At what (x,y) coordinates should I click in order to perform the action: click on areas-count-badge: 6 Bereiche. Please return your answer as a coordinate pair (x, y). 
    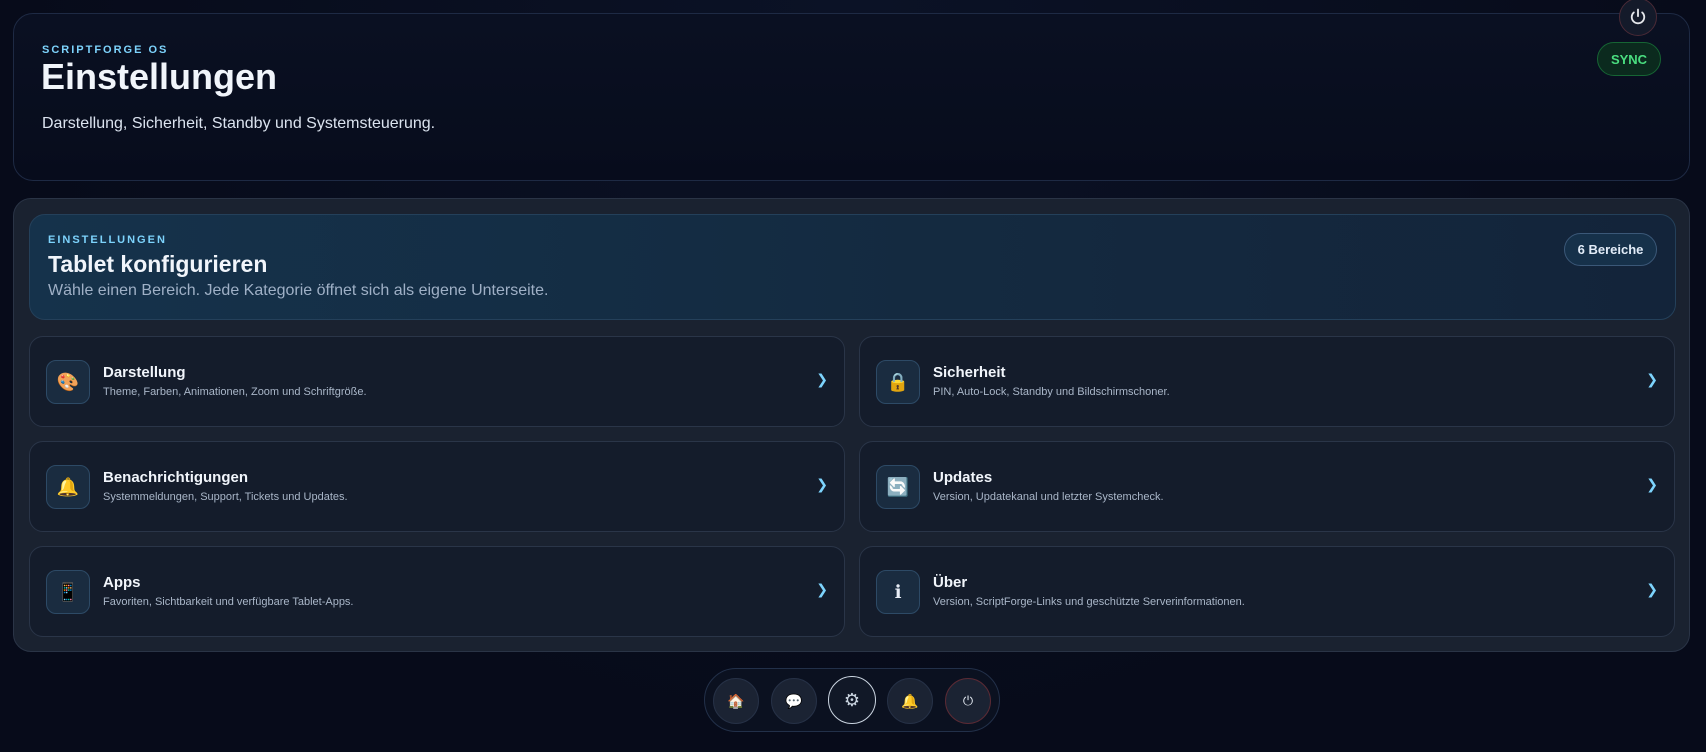
    Looking at the image, I should click on (1610, 249).